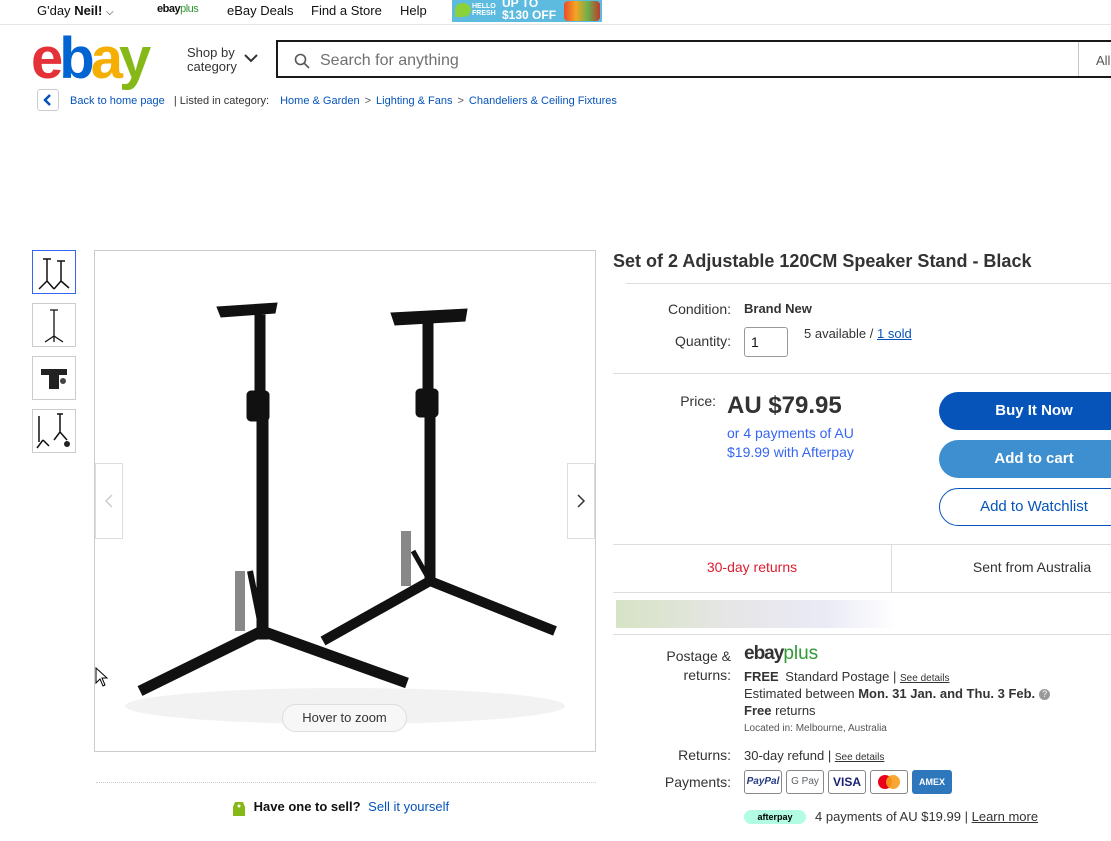 The width and height of the screenshot is (1111, 841). I want to click on price-tag-icon, so click(239, 809).